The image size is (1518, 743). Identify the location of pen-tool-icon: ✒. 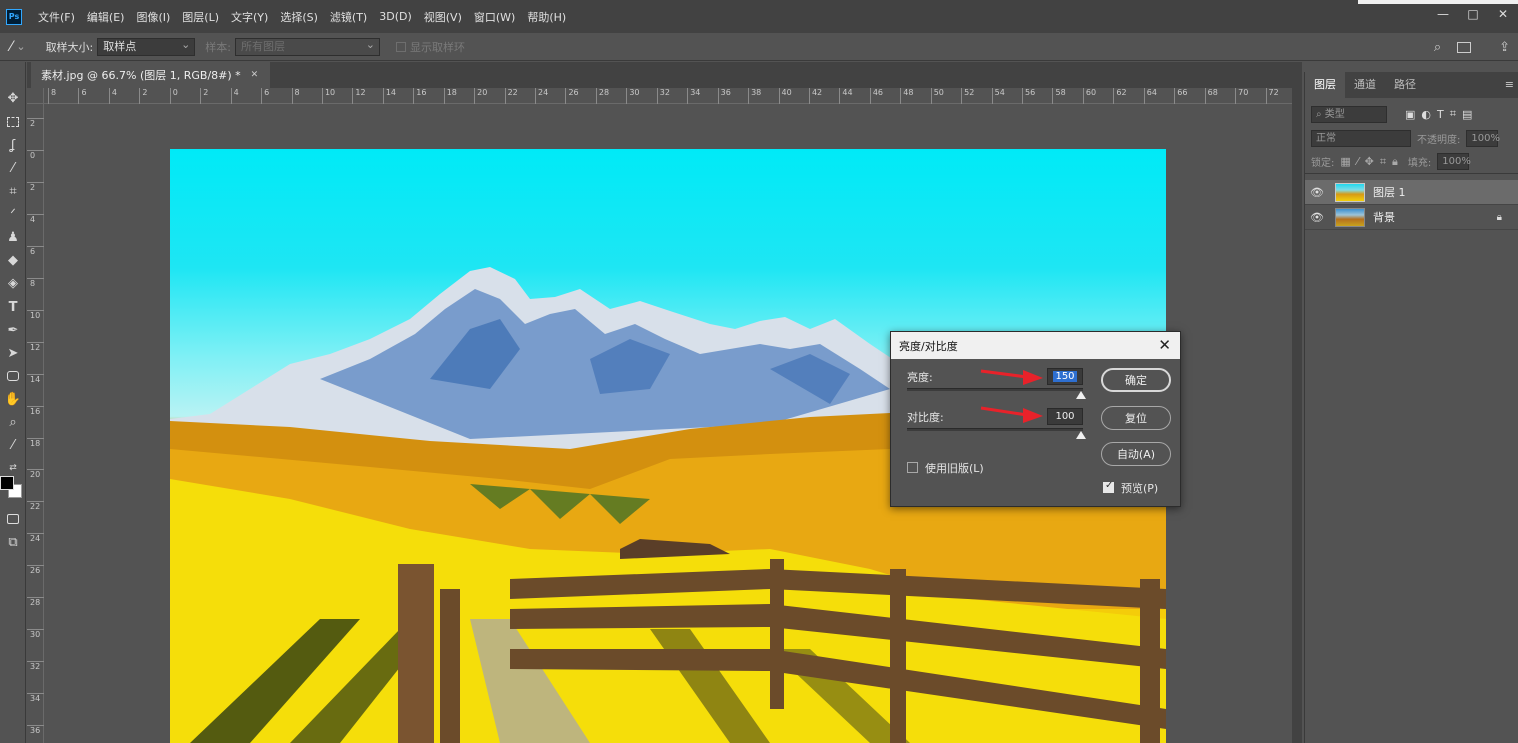
(13, 330).